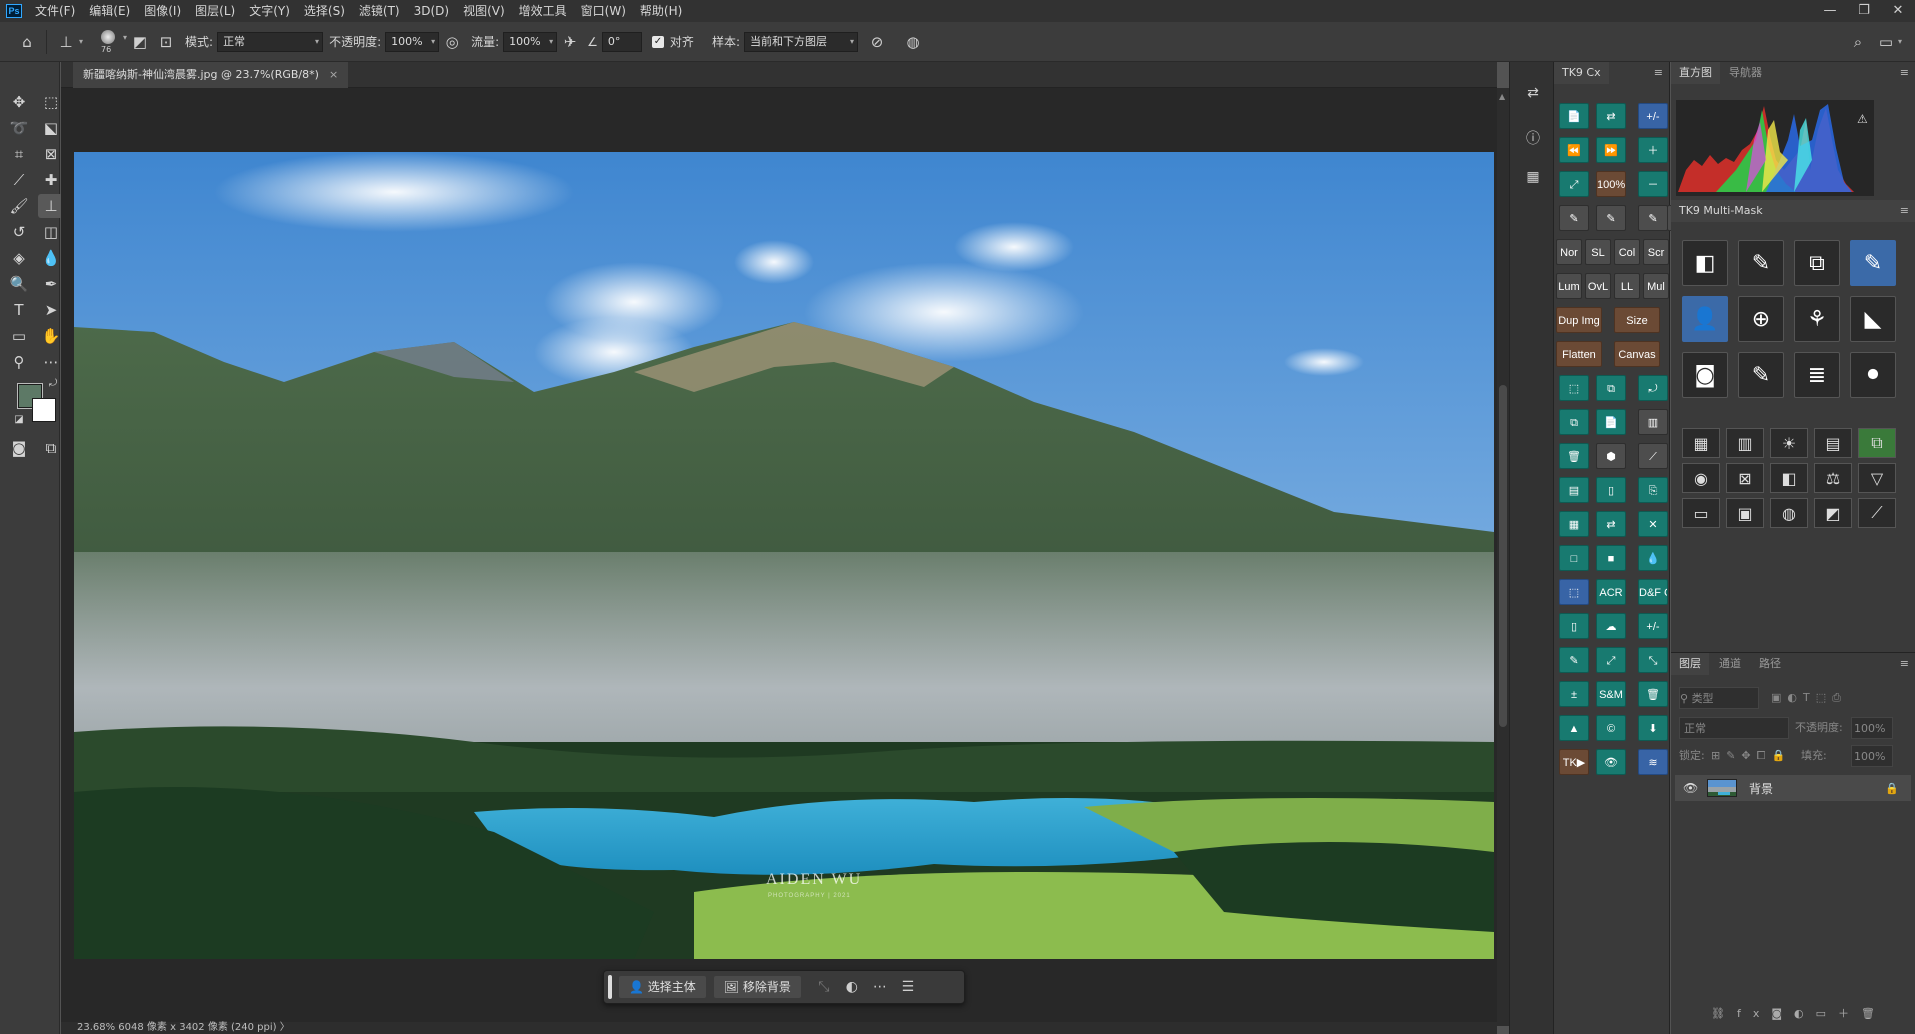 Image resolution: width=1915 pixels, height=1034 pixels. I want to click on plus-minus-button: +/-, so click(1653, 626).